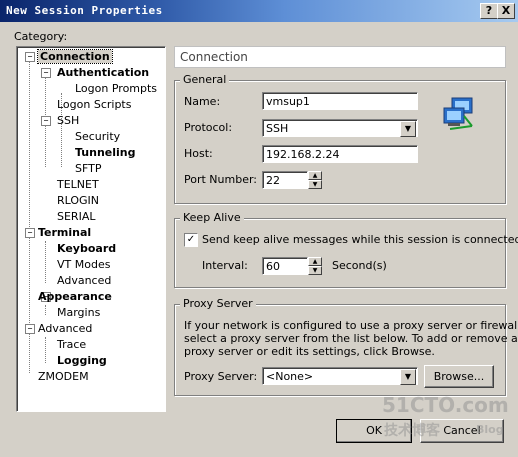  Describe the element at coordinates (214, 57) in the screenshot. I see `panel-title: Connection` at that location.